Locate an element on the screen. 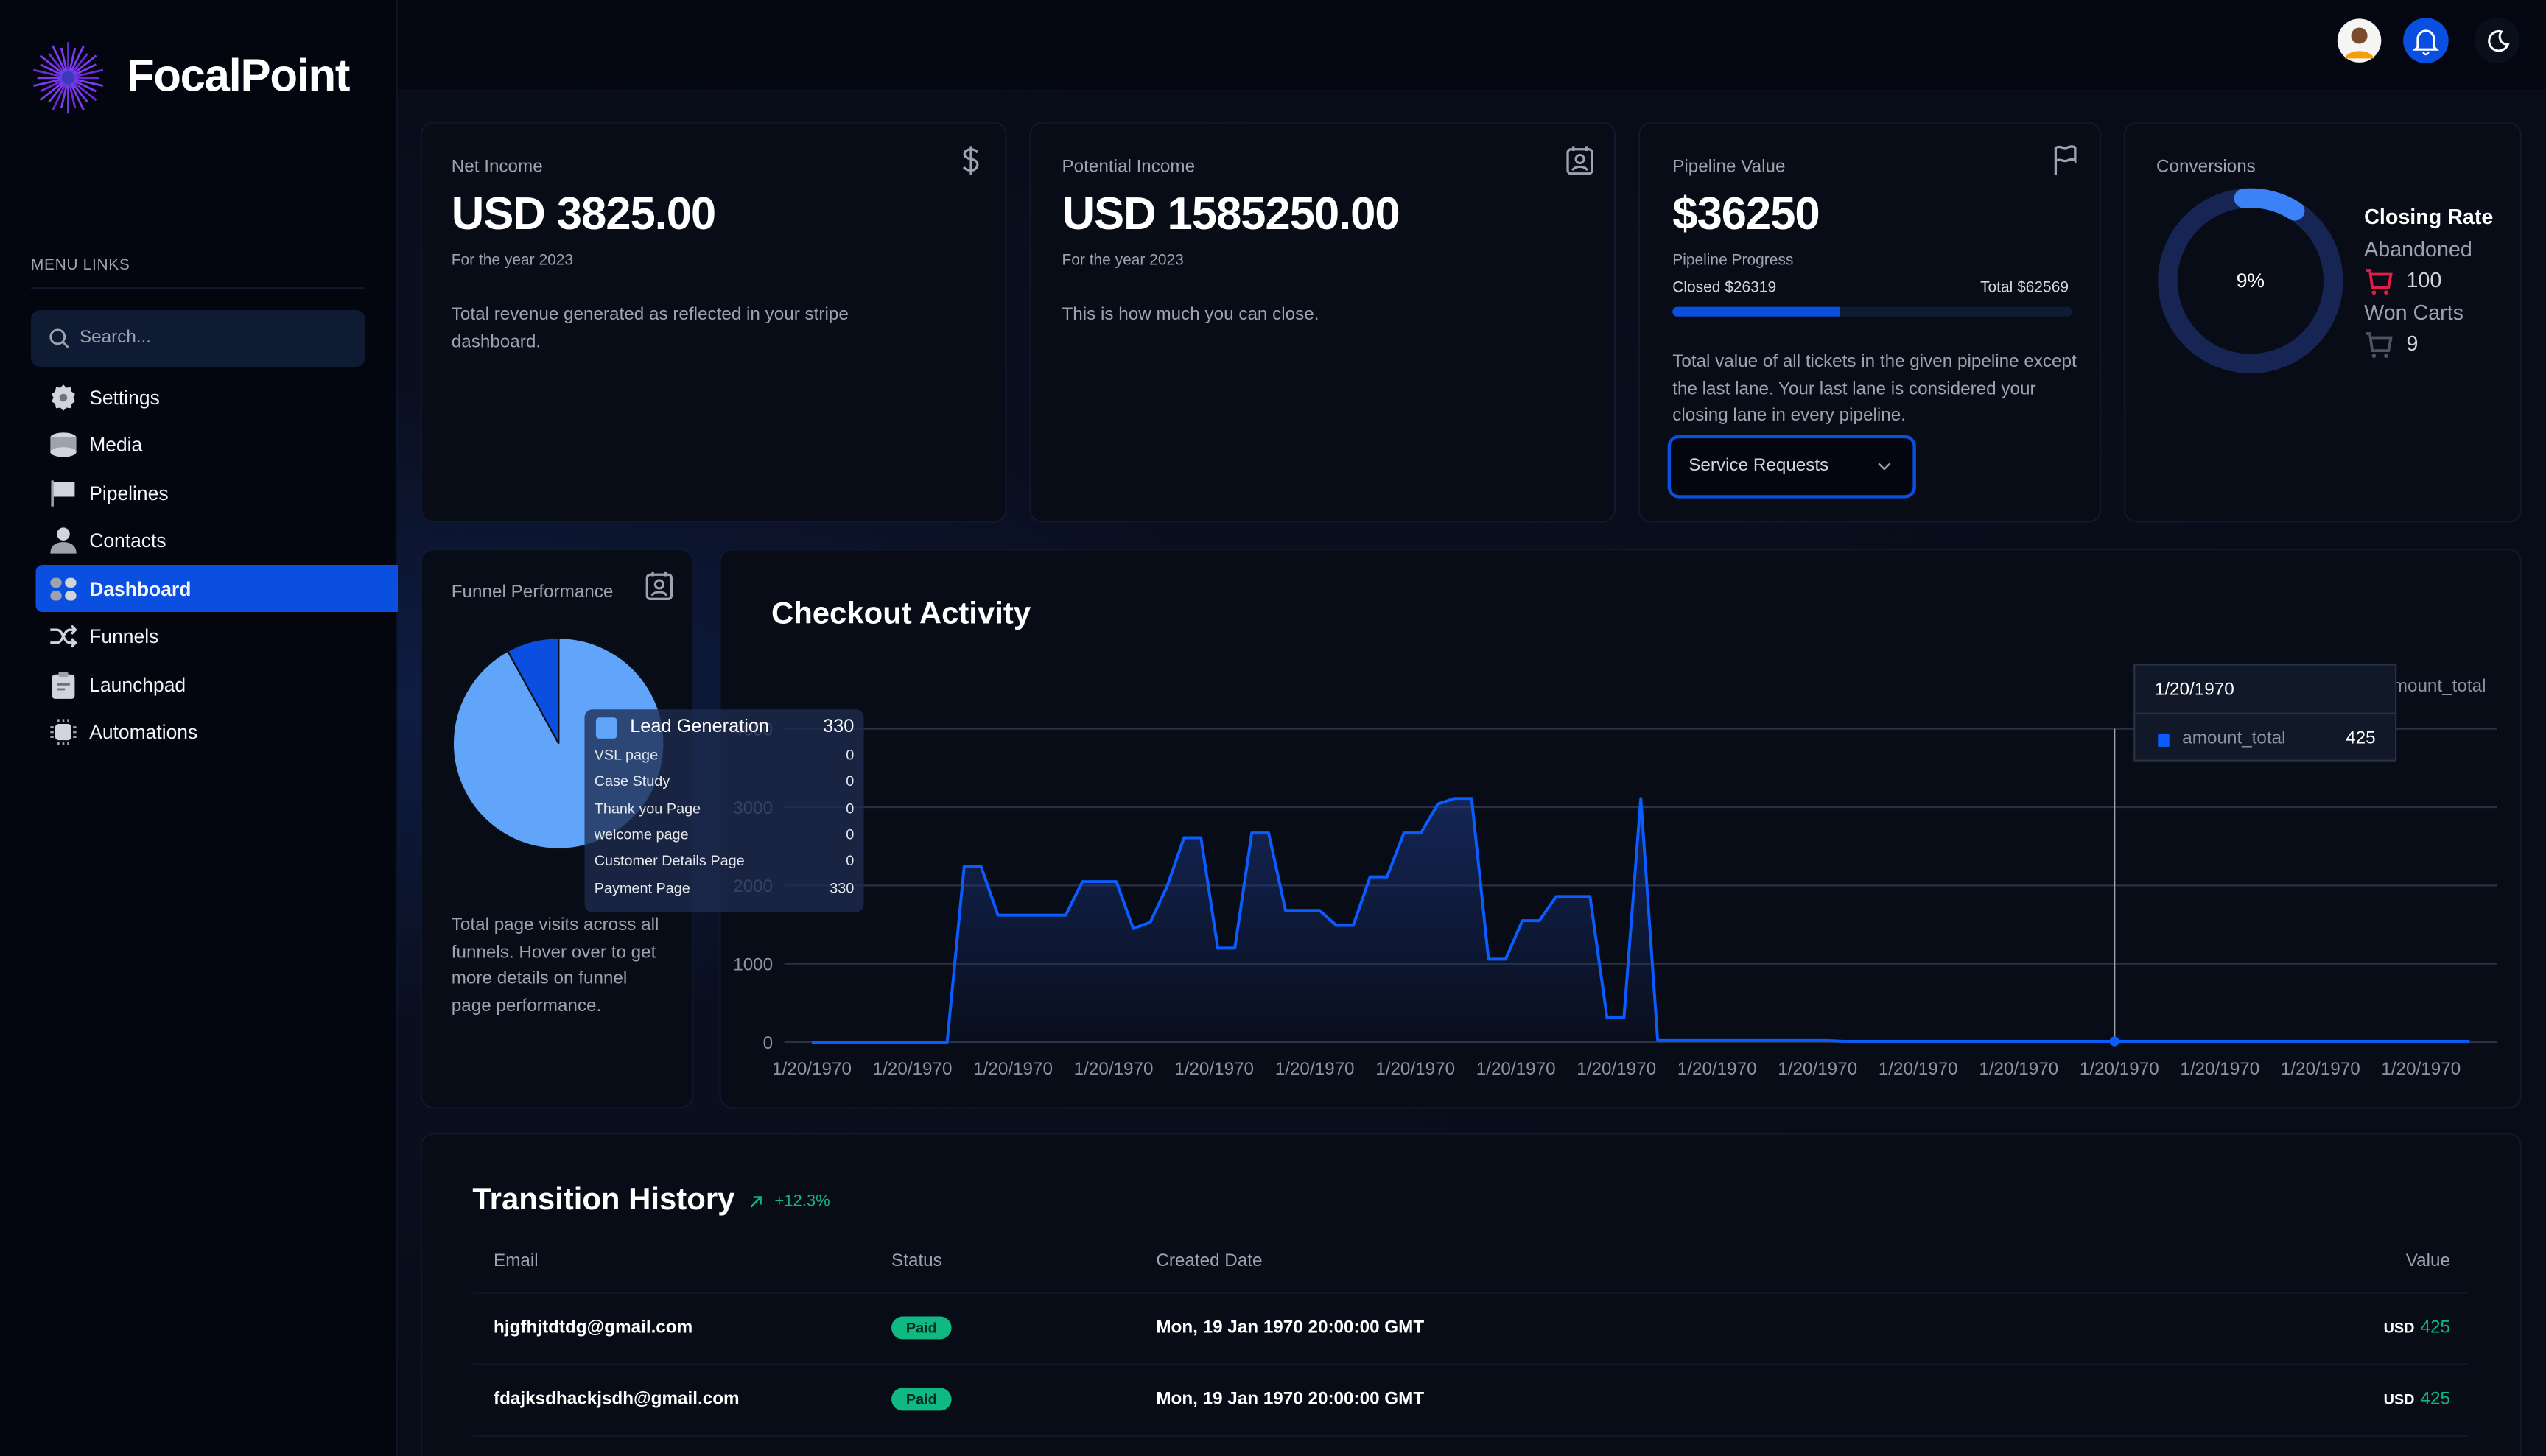 The image size is (2546, 1456). trend-up-icon is located at coordinates (756, 1202).